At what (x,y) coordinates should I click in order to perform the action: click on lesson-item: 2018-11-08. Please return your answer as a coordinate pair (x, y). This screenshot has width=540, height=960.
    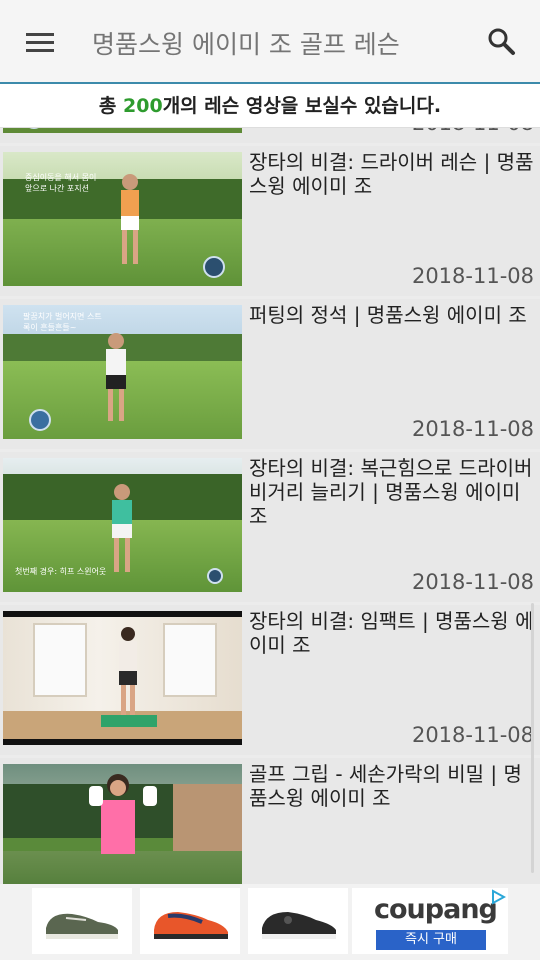
    Looking at the image, I should click on (270, 135).